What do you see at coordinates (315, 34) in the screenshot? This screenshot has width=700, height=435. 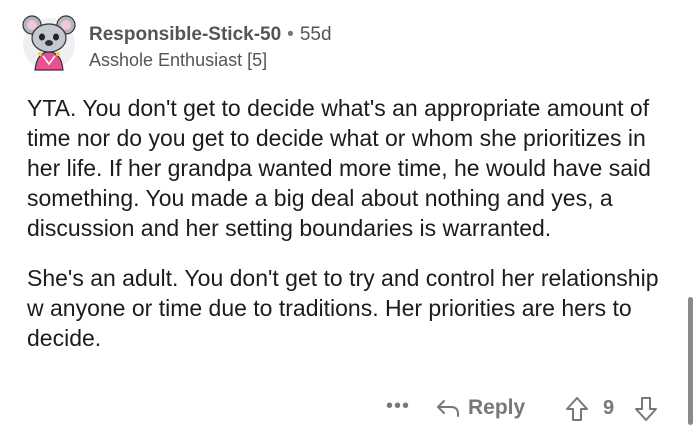 I see `comment-age: 55d` at bounding box center [315, 34].